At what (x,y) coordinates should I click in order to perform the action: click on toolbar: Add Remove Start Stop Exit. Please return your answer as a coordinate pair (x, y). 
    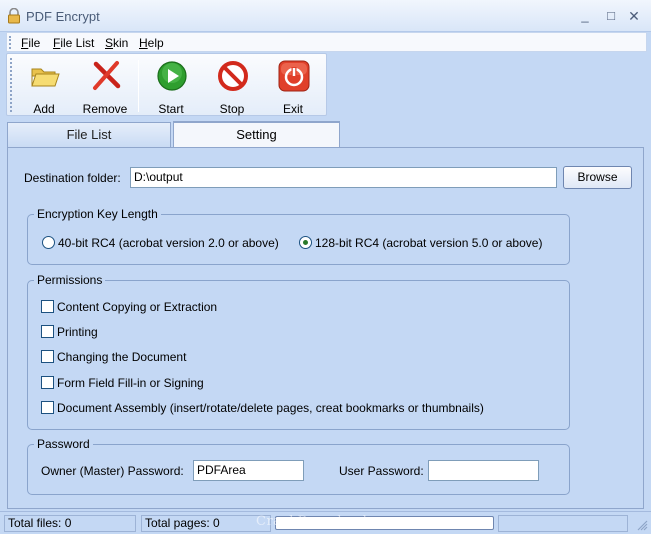
    Looking at the image, I should click on (166, 84).